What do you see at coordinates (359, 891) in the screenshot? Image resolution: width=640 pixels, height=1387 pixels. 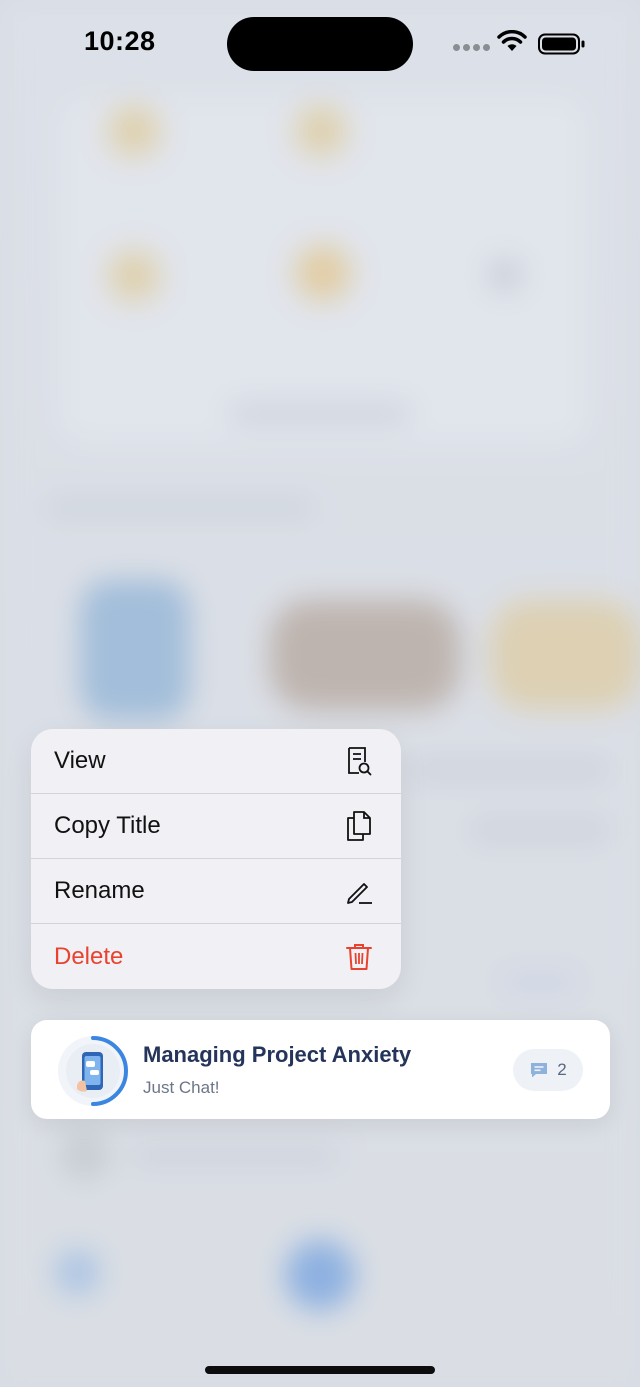 I see `pencil-icon` at bounding box center [359, 891].